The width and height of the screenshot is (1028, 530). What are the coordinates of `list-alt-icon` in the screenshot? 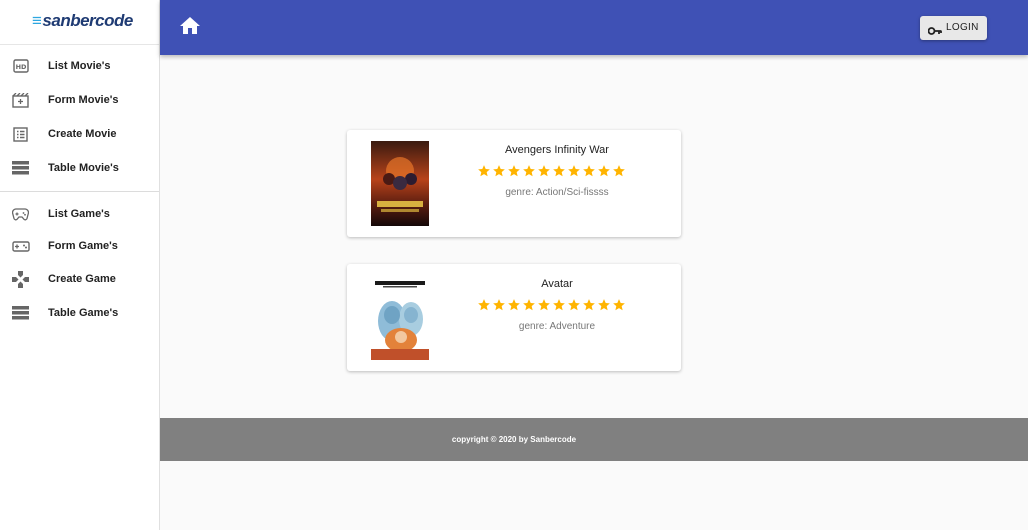 It's located at (20, 134).